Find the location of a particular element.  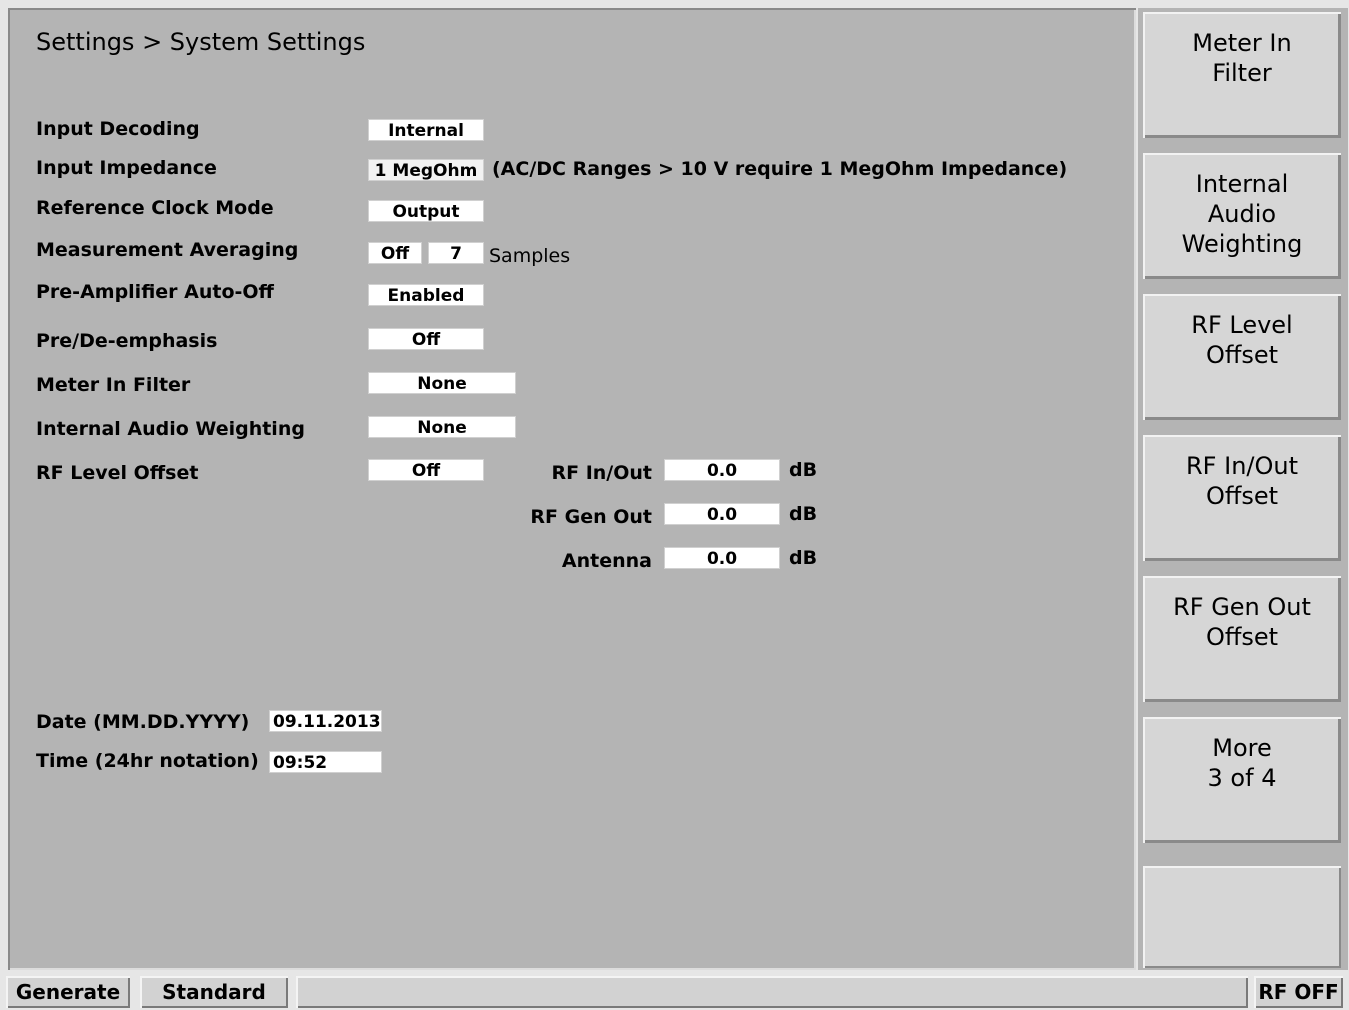

input-impedance-field: 1 MegOhm is located at coordinates (426, 170).